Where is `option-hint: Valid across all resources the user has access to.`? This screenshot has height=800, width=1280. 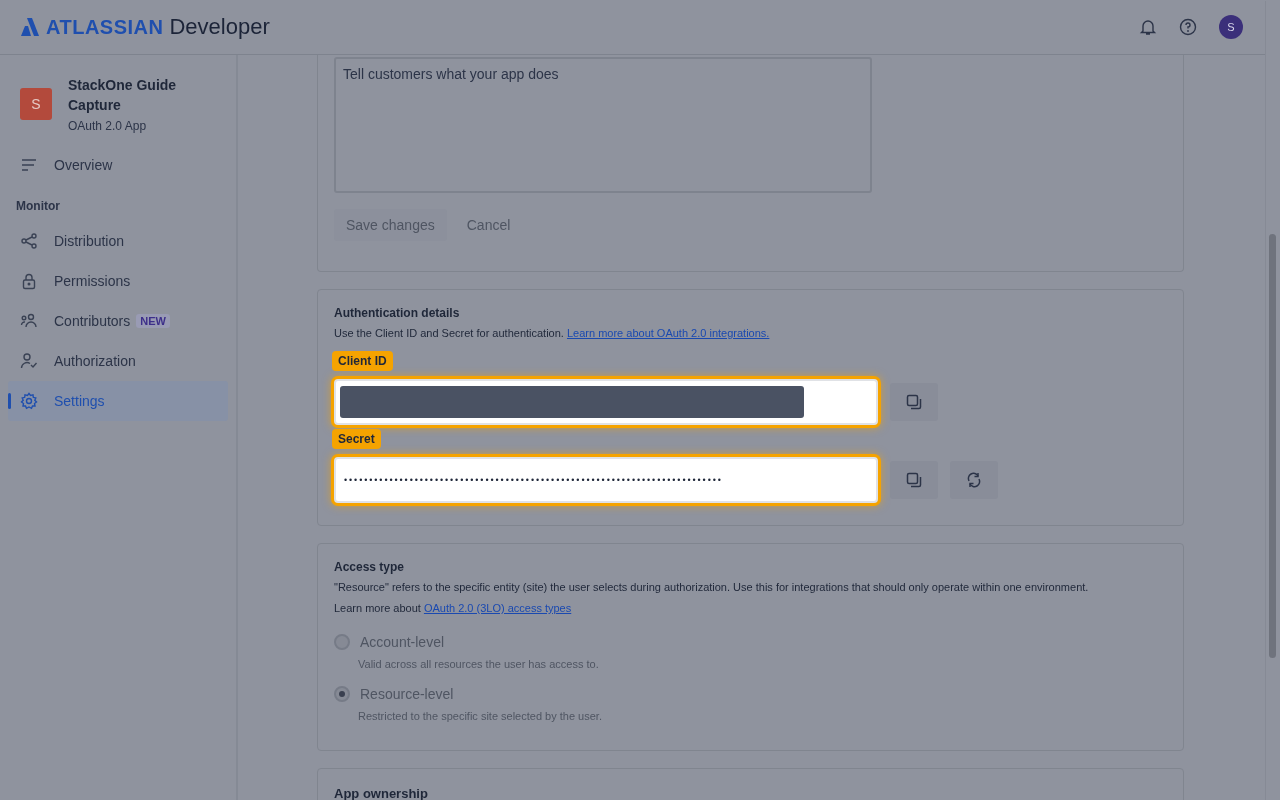
option-hint: Valid across all resources the user has access to. is located at coordinates (479, 664).